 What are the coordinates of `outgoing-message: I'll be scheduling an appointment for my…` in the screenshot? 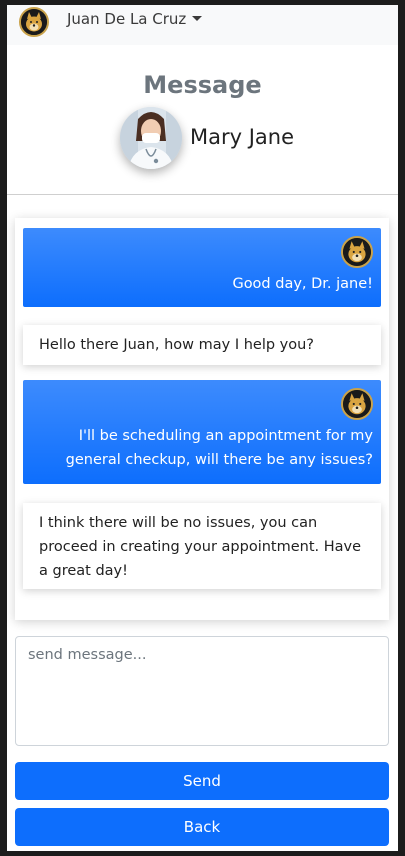 It's located at (202, 432).